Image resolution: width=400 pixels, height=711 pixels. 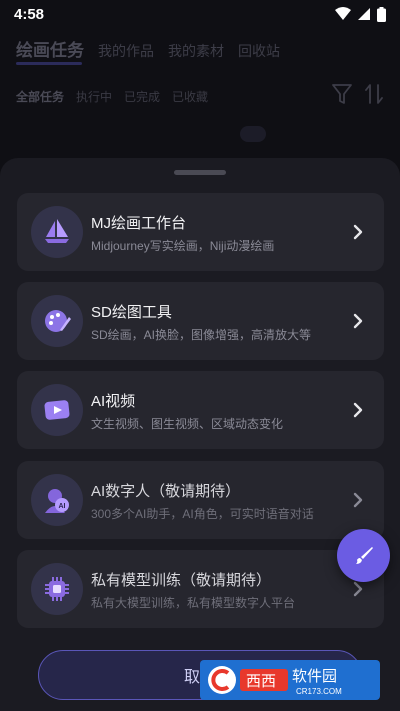 I want to click on tab-drawing-tasks: 绘画任务, so click(x=50, y=48).